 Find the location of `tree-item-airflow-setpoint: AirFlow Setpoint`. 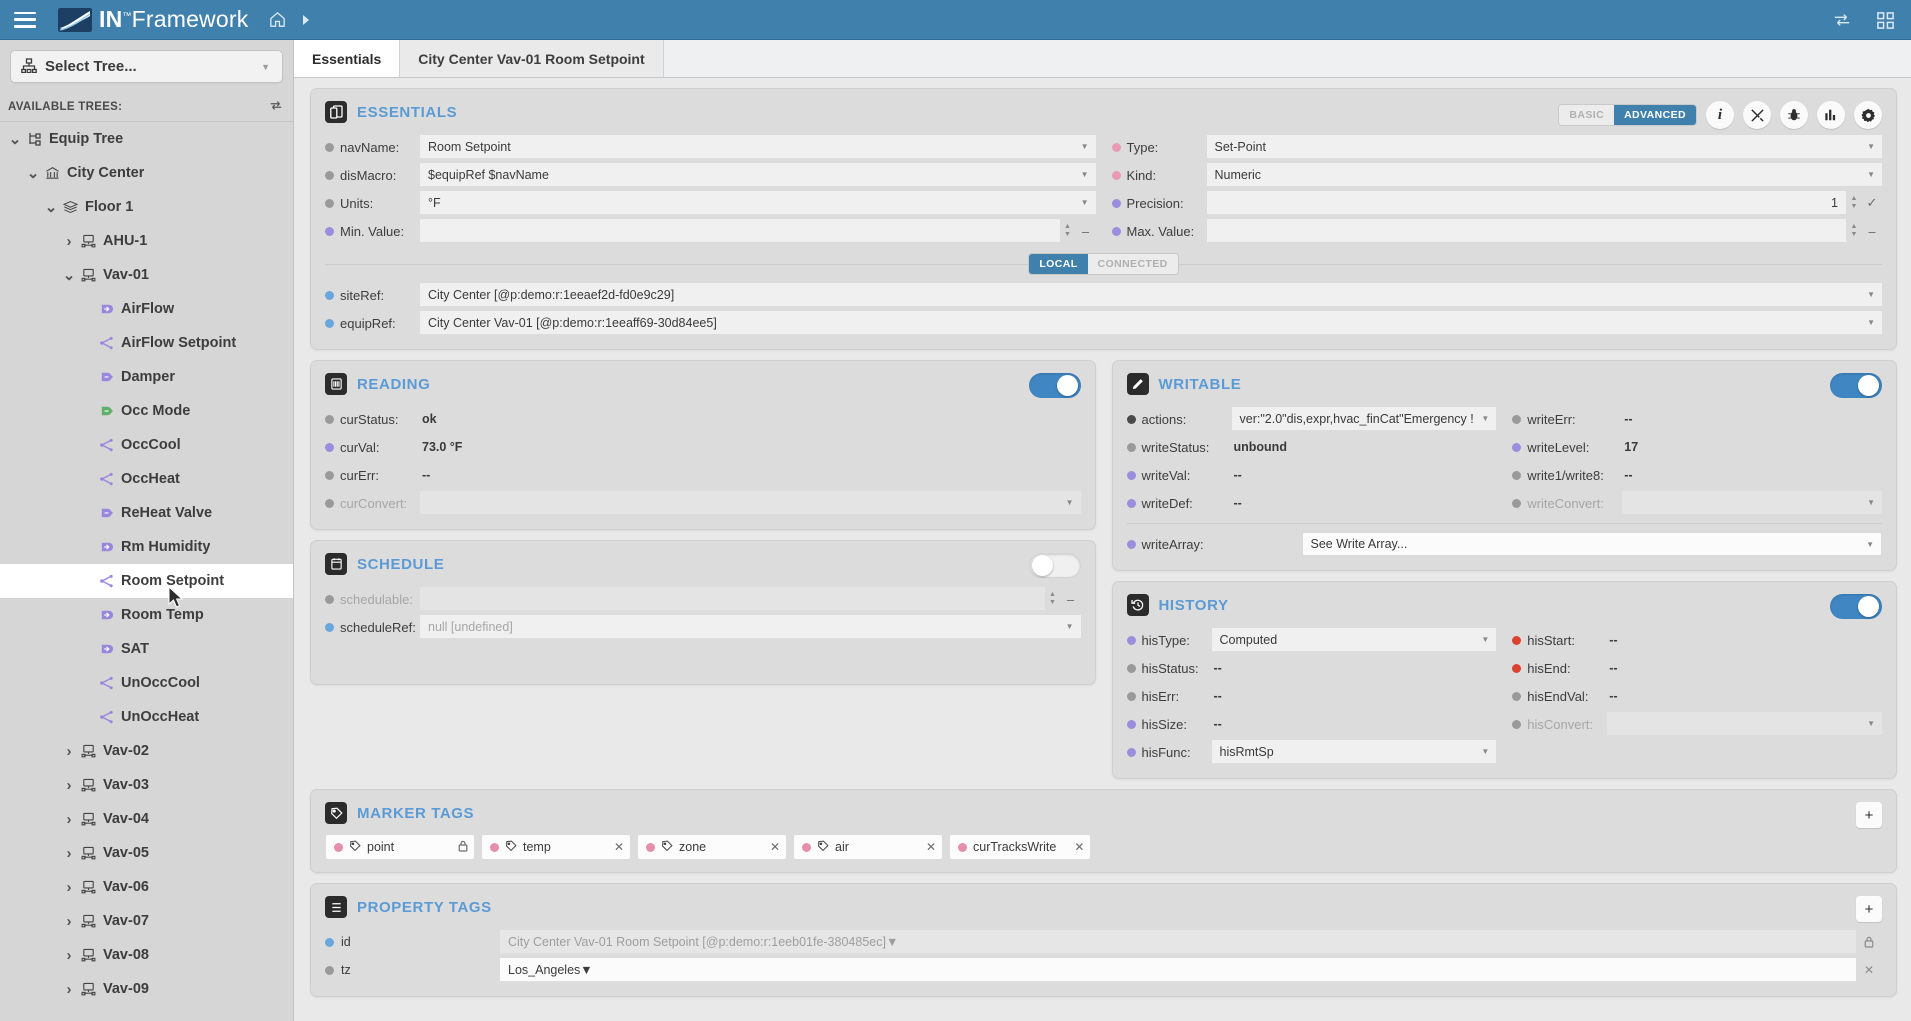

tree-item-airflow-setpoint: AirFlow Setpoint is located at coordinates (146, 343).